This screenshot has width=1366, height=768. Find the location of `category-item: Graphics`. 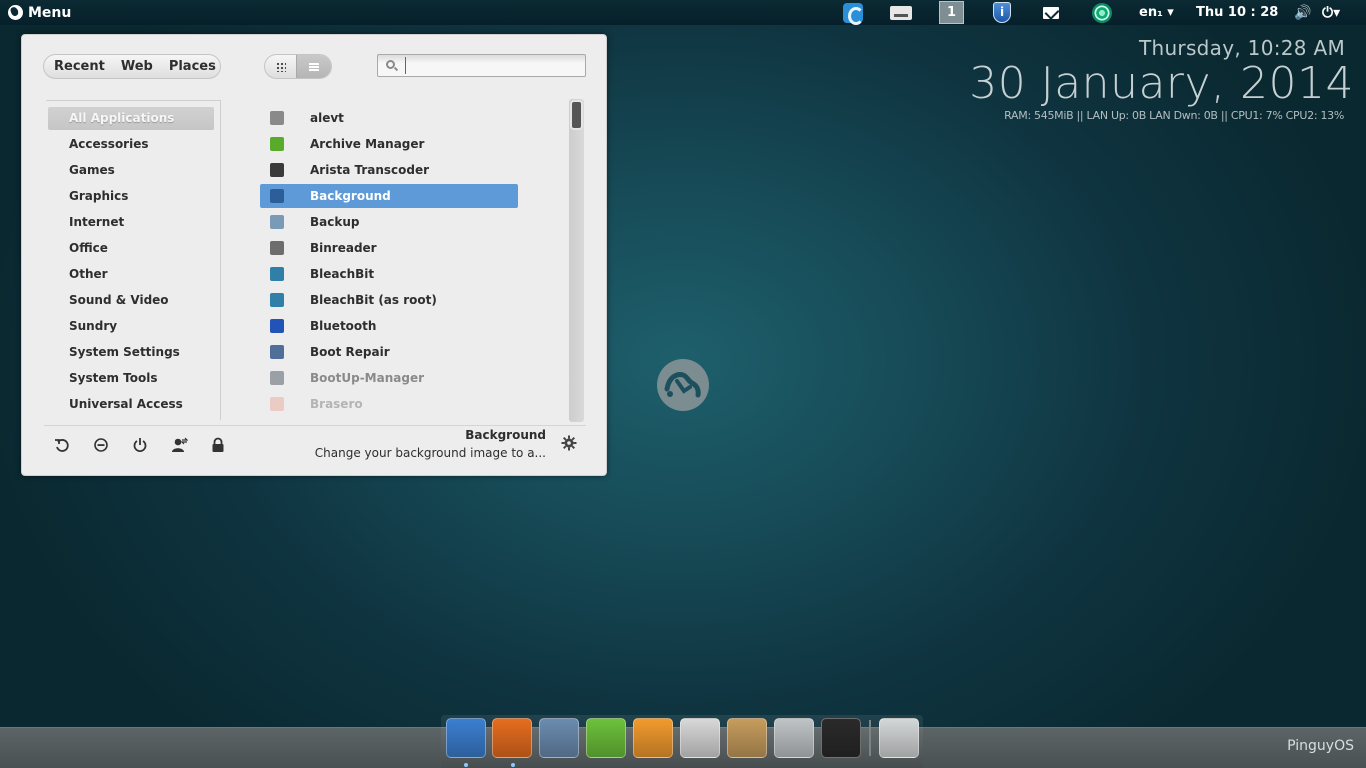

category-item: Graphics is located at coordinates (131, 196).